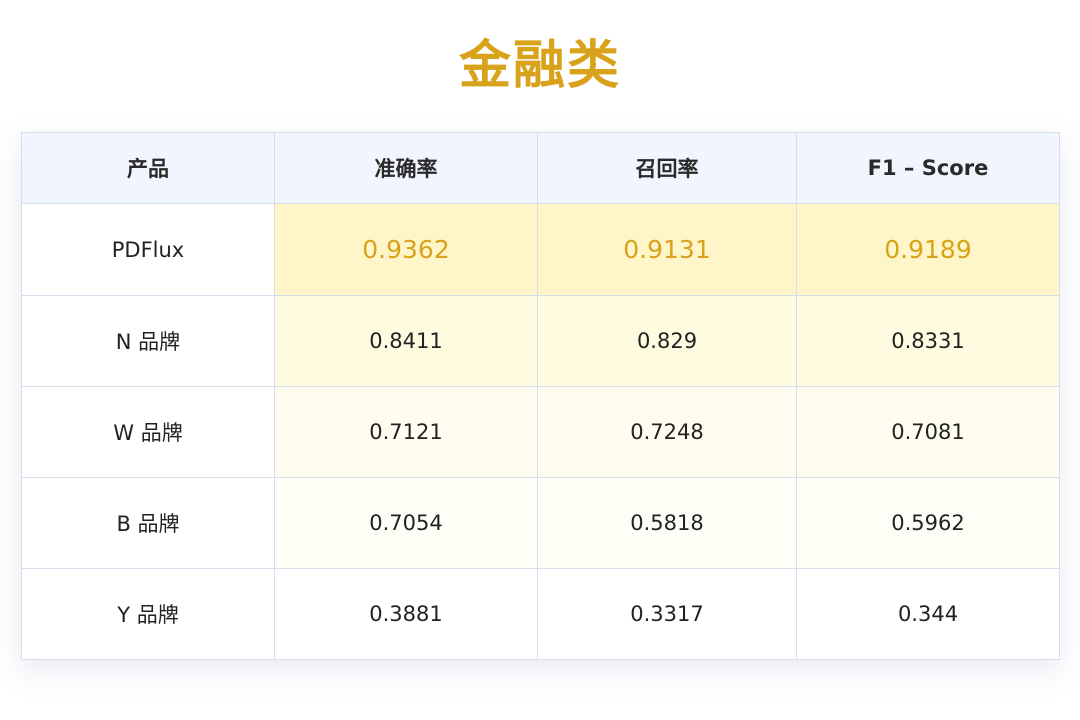 The image size is (1080, 720). I want to click on table-row: B 品牌 0.7054 0.5818 0.5962, so click(540, 523).